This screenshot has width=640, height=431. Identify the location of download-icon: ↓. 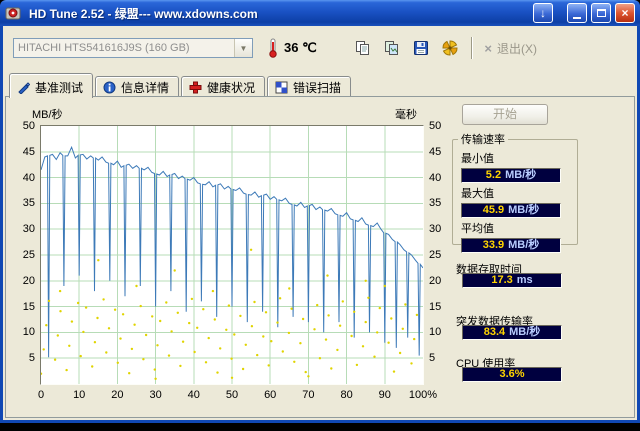
(543, 13).